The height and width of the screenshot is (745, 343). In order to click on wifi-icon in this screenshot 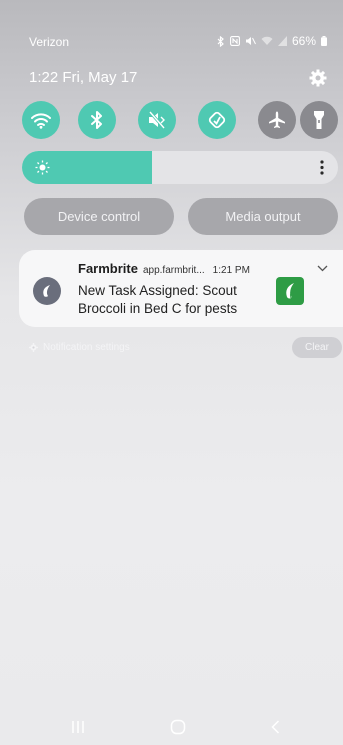, I will do `click(41, 121)`.